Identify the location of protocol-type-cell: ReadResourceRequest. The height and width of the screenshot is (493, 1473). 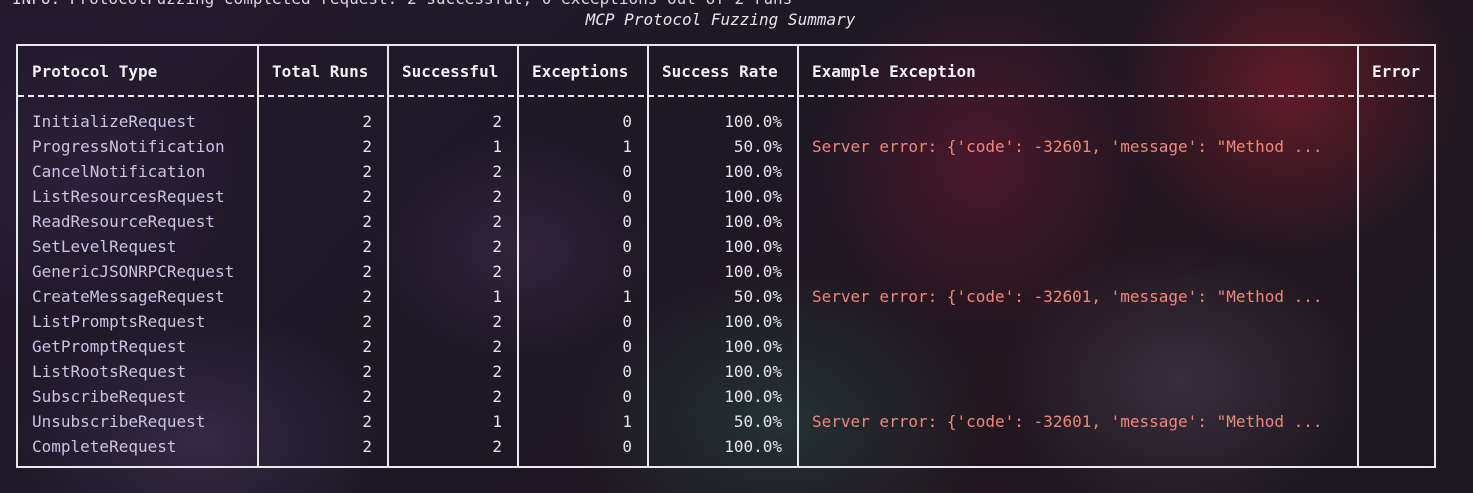
(124, 221).